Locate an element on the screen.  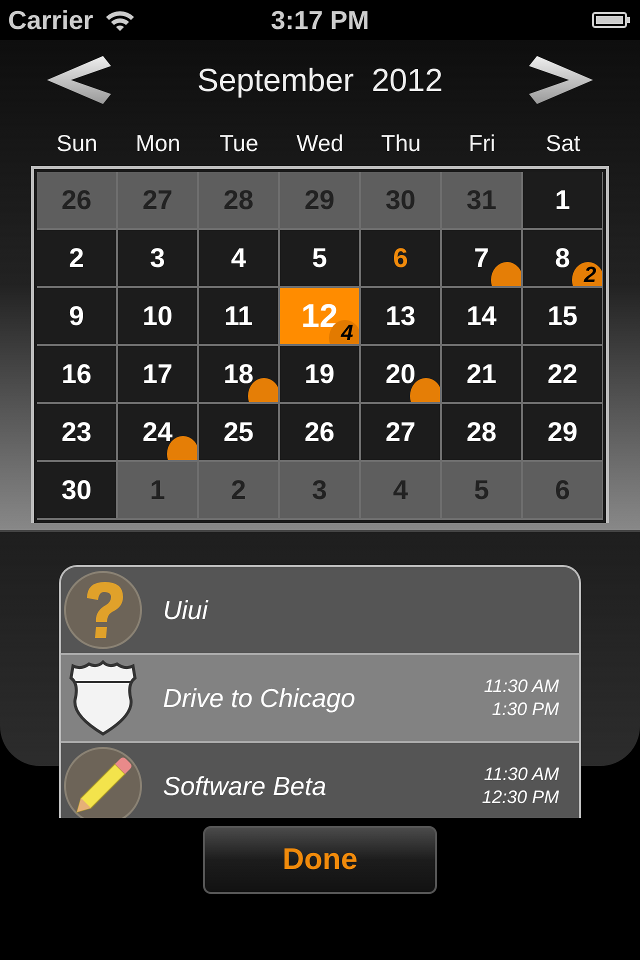
day-cell: 23 is located at coordinates (76, 432).